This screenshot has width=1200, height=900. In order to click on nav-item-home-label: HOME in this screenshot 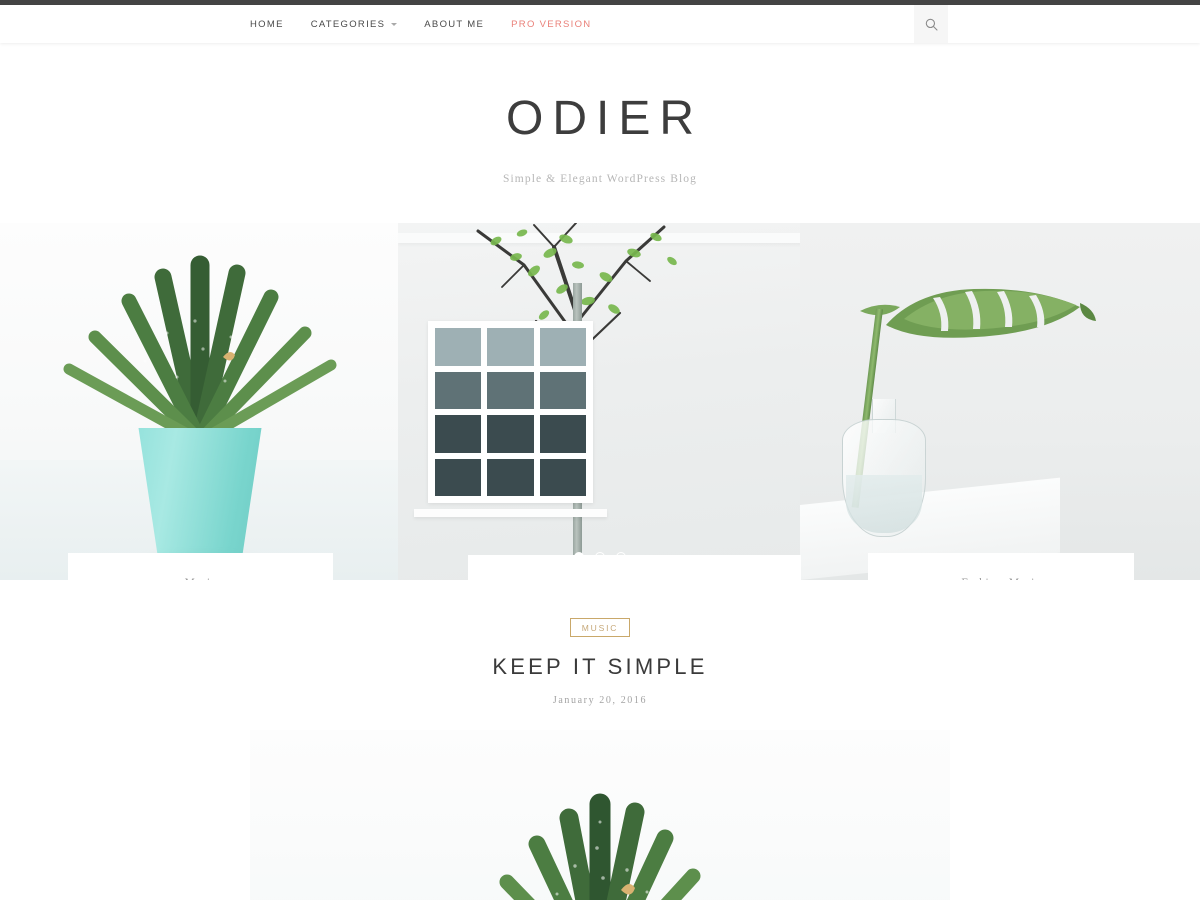, I will do `click(267, 24)`.